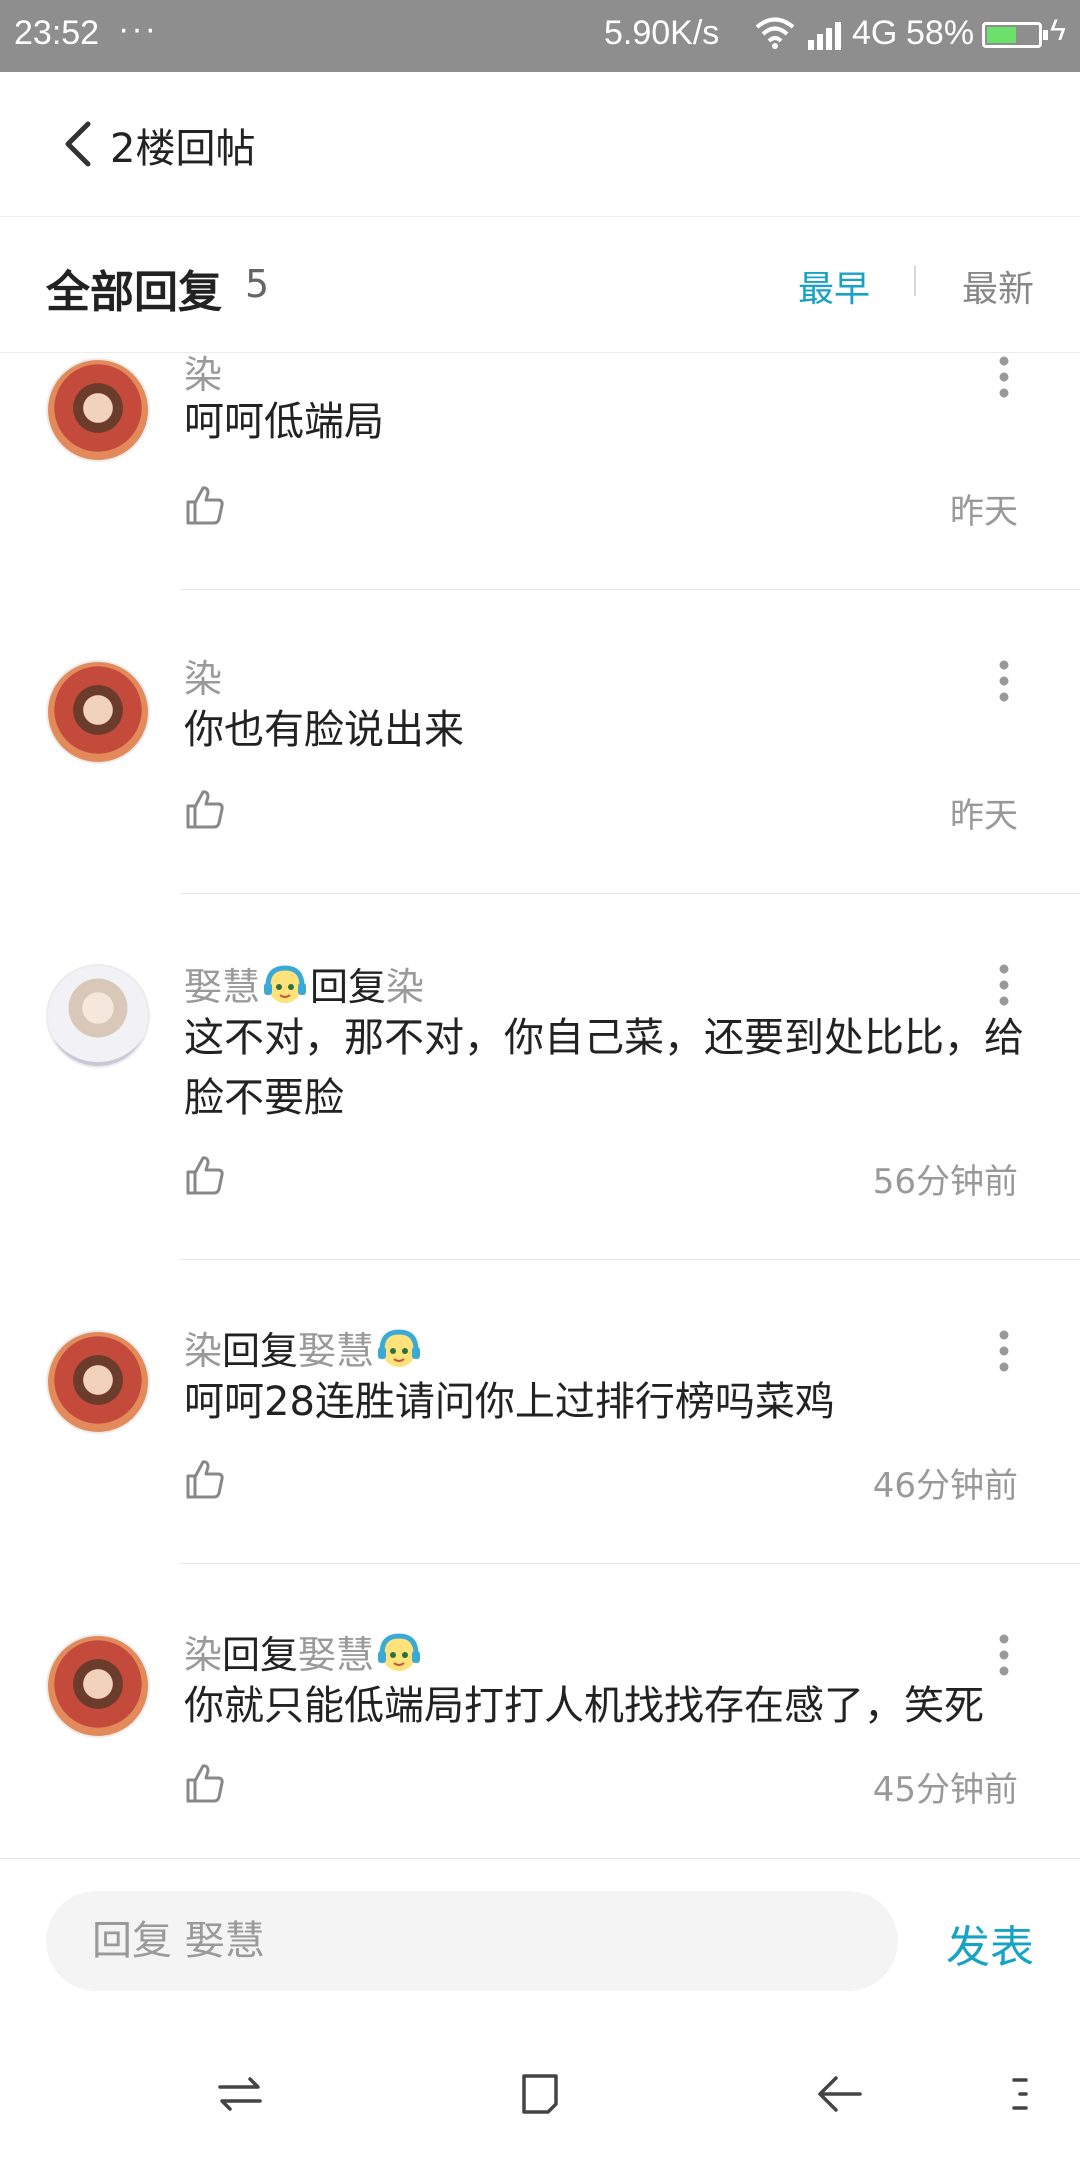 Image resolution: width=1080 pixels, height=2160 pixels. Describe the element at coordinates (840, 2094) in the screenshot. I see `back-icon` at that location.